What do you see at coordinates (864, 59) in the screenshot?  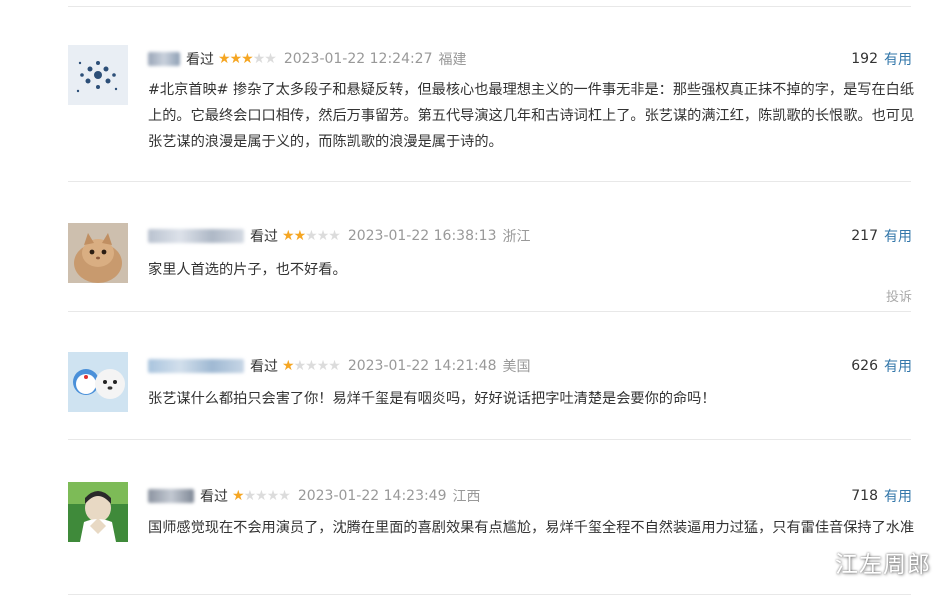 I see `vote-count: 192` at bounding box center [864, 59].